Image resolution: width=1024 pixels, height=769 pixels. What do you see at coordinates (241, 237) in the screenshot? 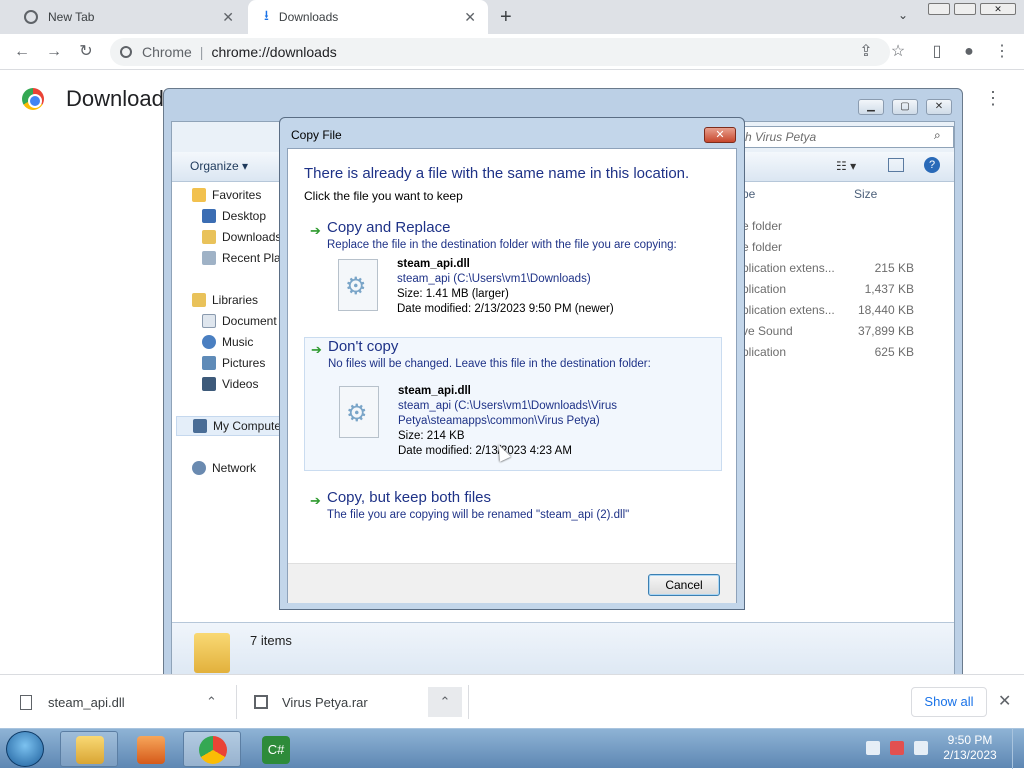
I see `nav-downloads: Downloads` at bounding box center [241, 237].